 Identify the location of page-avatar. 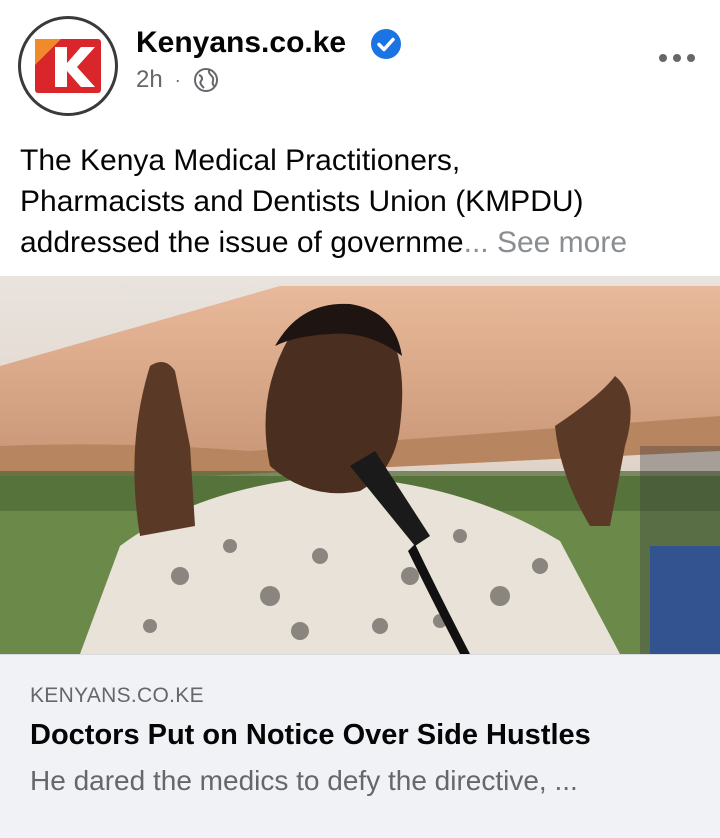
(68, 66).